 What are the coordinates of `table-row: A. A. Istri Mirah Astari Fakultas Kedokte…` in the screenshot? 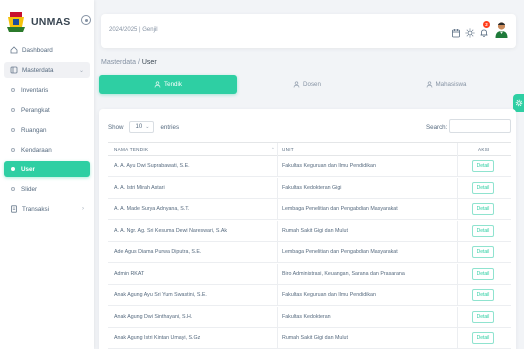 It's located at (309, 188).